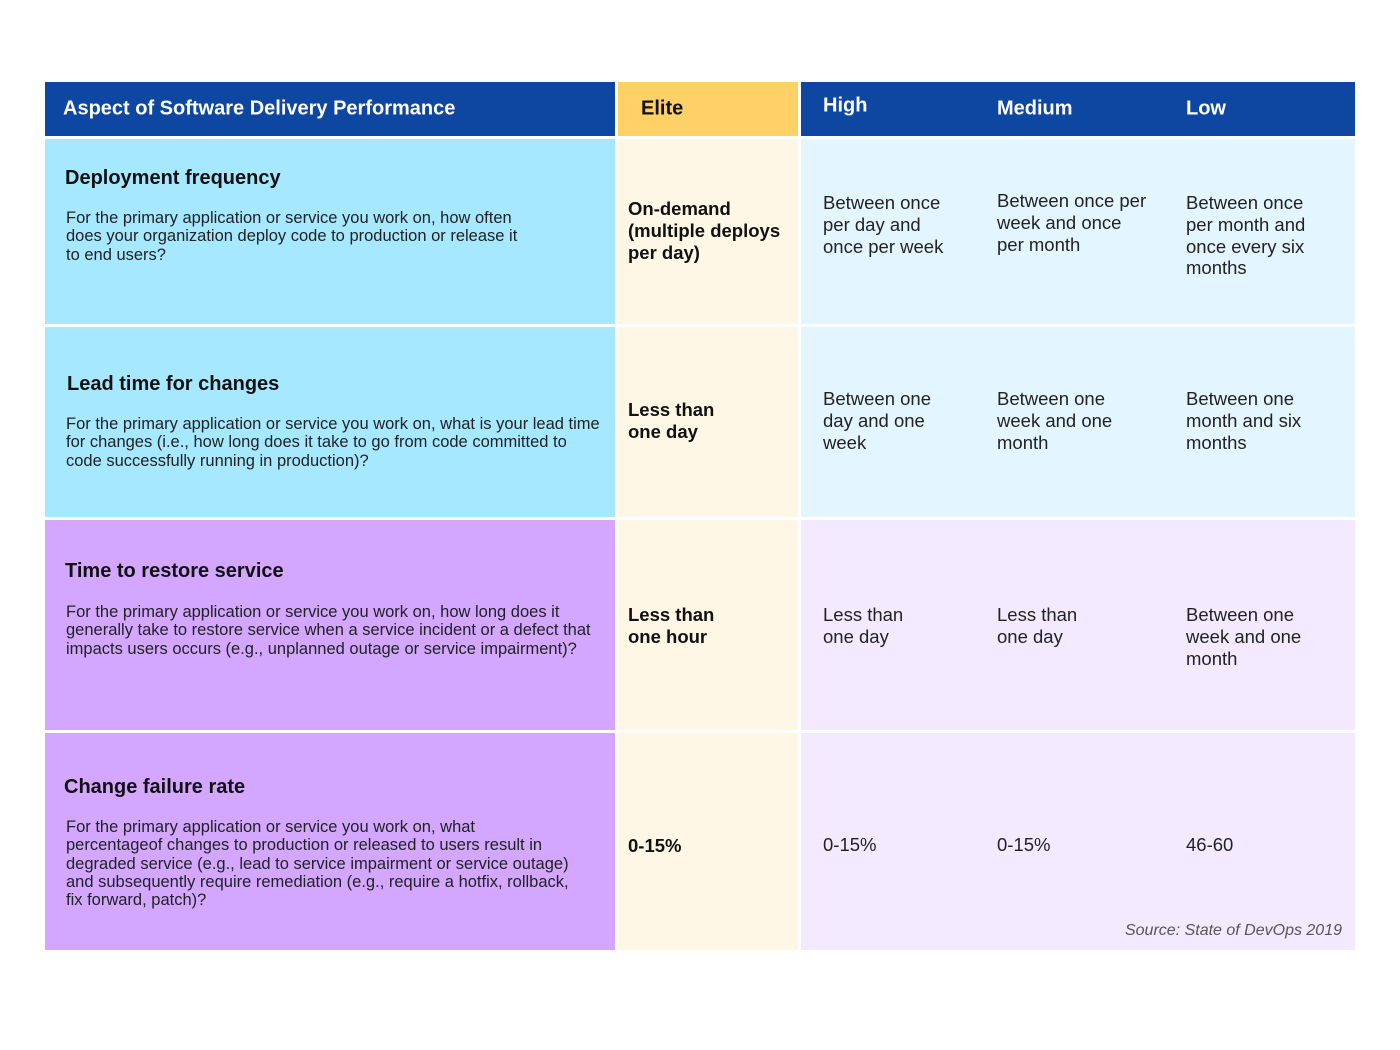 This screenshot has height=1050, width=1400. What do you see at coordinates (173, 384) in the screenshot?
I see `metric-title: Lead time for changes` at bounding box center [173, 384].